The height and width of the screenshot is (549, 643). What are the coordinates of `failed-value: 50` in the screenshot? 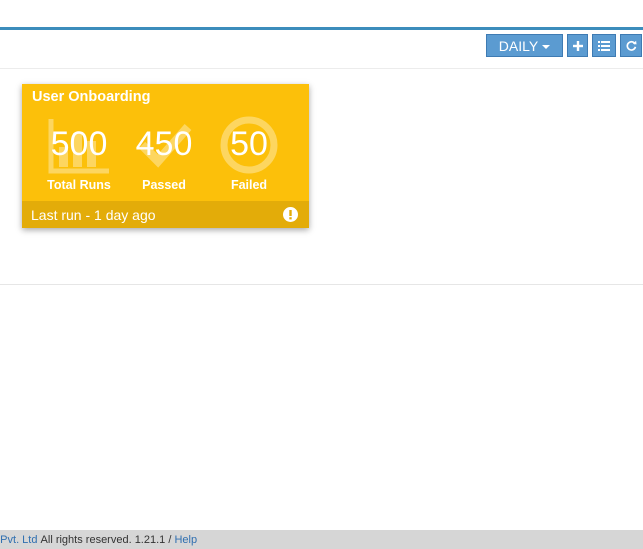 It's located at (249, 144).